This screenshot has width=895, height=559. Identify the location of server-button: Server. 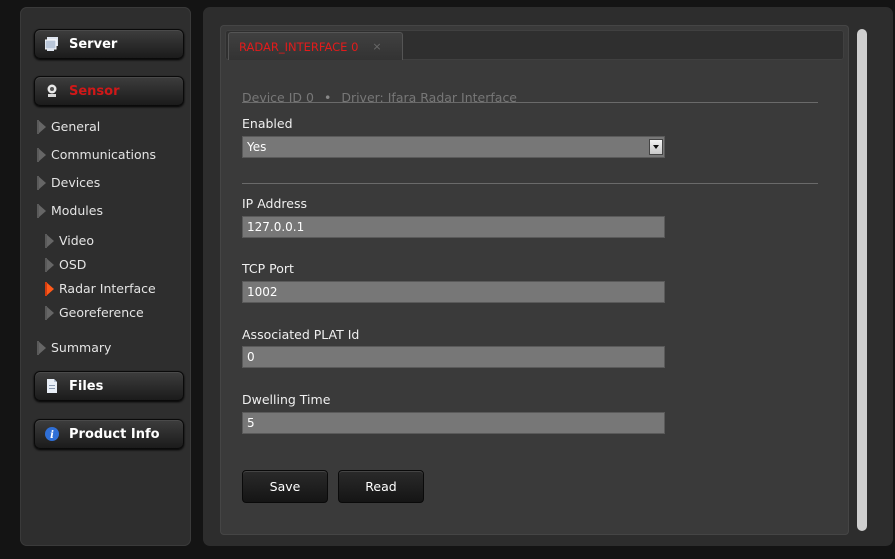
(109, 44).